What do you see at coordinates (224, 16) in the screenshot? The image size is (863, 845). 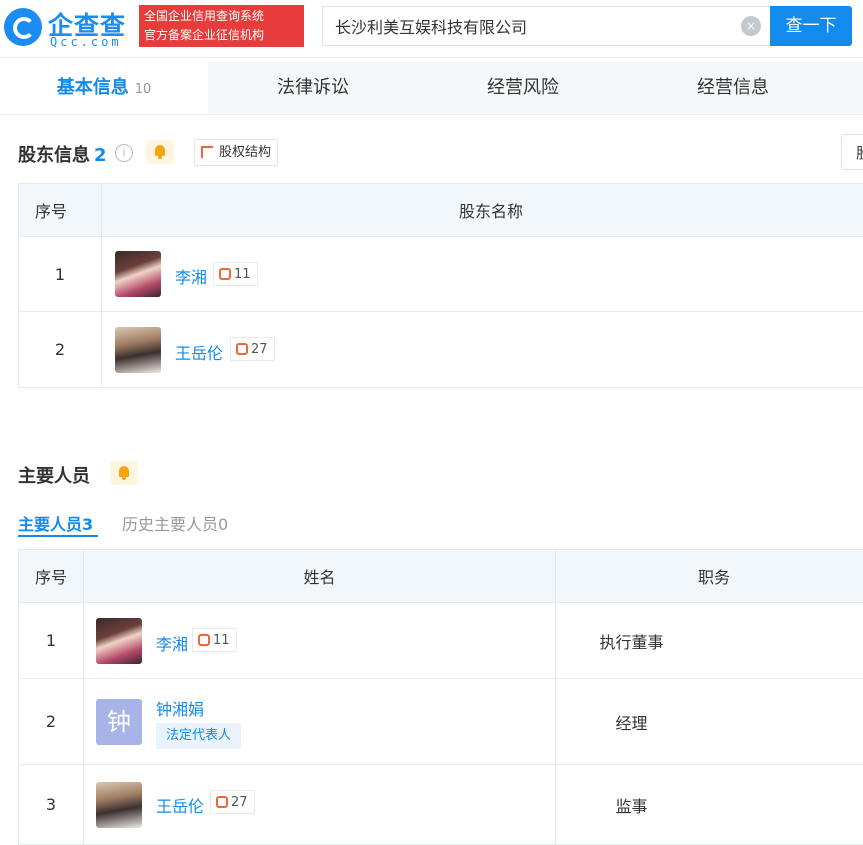 I see `badge-line-1: 全国企业信用查询系统` at bounding box center [224, 16].